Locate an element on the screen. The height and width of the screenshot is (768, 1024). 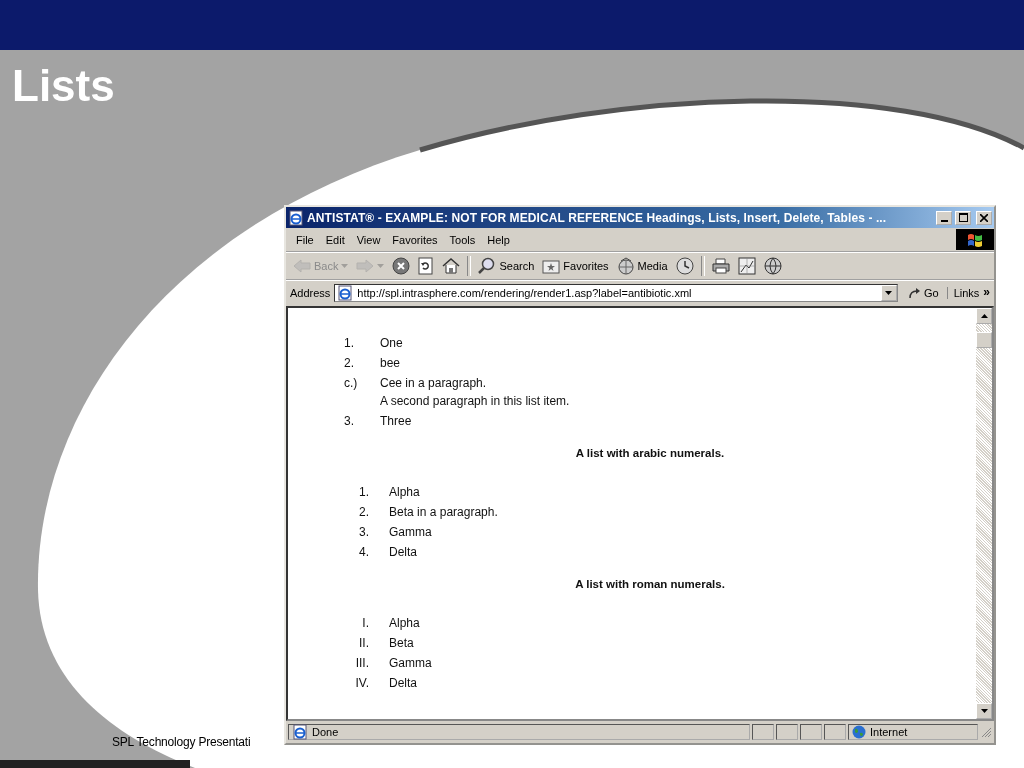
search-icon is located at coordinates (487, 266).